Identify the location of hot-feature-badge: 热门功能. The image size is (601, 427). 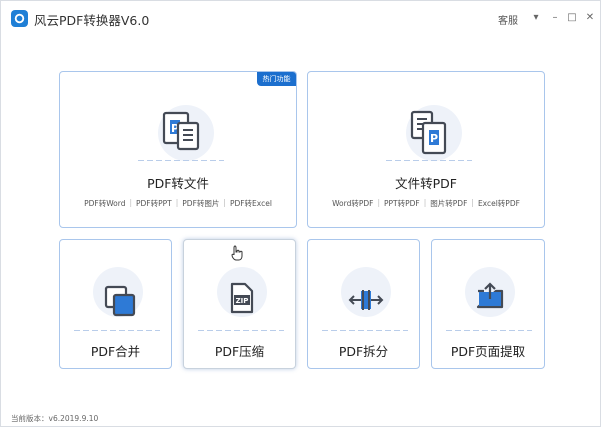
(276, 79).